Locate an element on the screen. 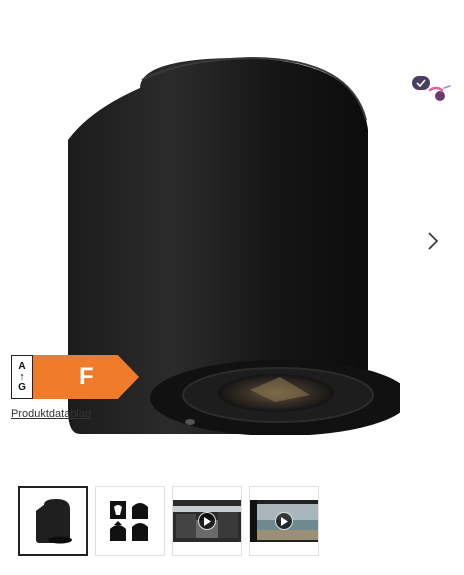 The image size is (464, 575). lamp-thumbnail-icon is located at coordinates (54, 521).